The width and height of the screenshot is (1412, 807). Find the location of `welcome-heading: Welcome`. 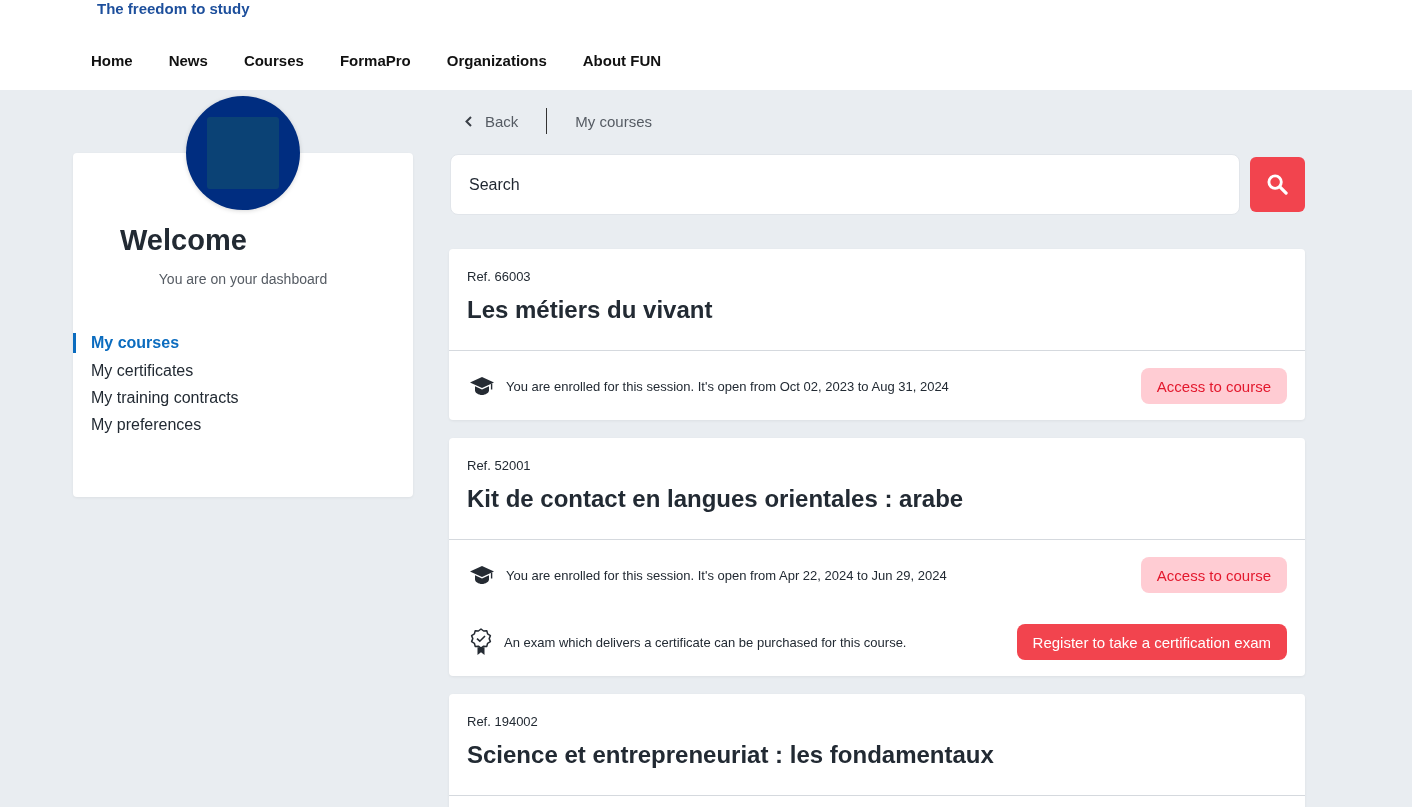

welcome-heading: Welcome is located at coordinates (183, 240).